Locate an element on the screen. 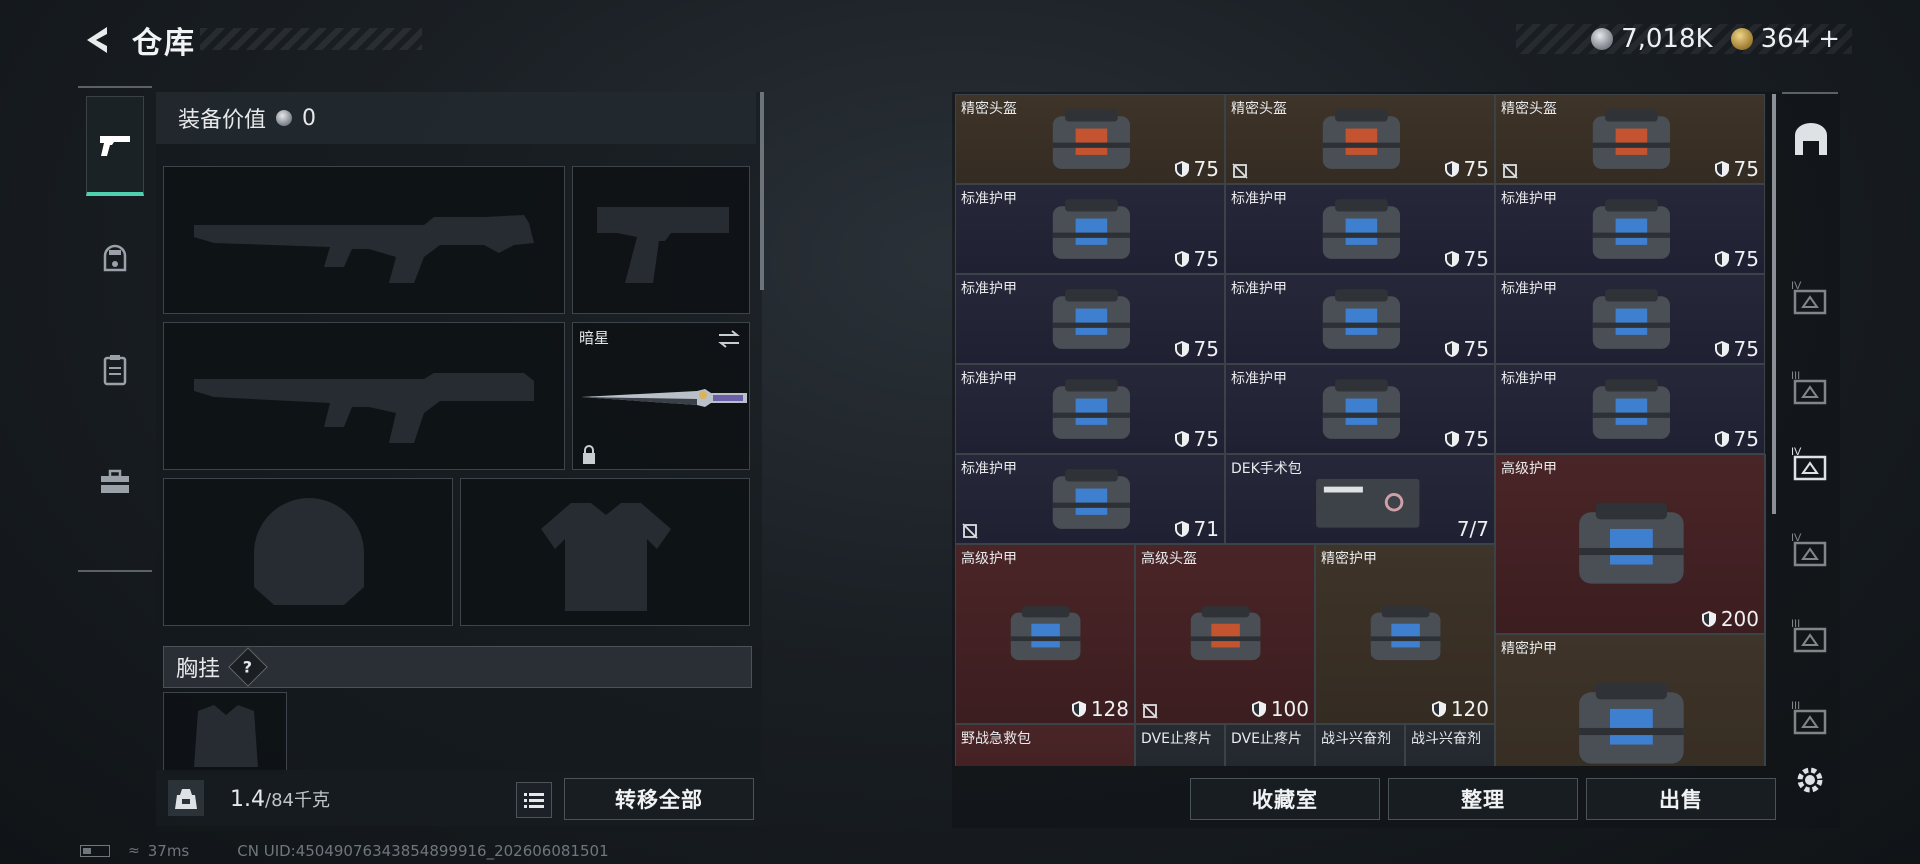 The width and height of the screenshot is (1920, 864). help-icon: ? is located at coordinates (248, 667).